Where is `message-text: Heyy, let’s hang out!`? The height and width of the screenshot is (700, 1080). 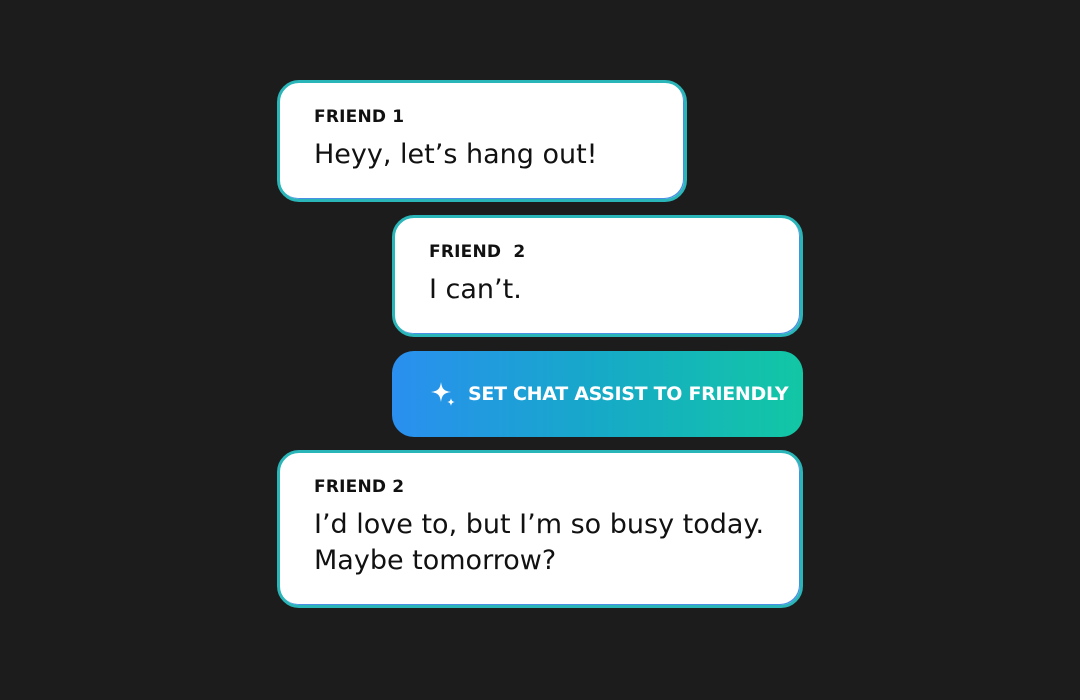
message-text: Heyy, let’s hang out! is located at coordinates (456, 154).